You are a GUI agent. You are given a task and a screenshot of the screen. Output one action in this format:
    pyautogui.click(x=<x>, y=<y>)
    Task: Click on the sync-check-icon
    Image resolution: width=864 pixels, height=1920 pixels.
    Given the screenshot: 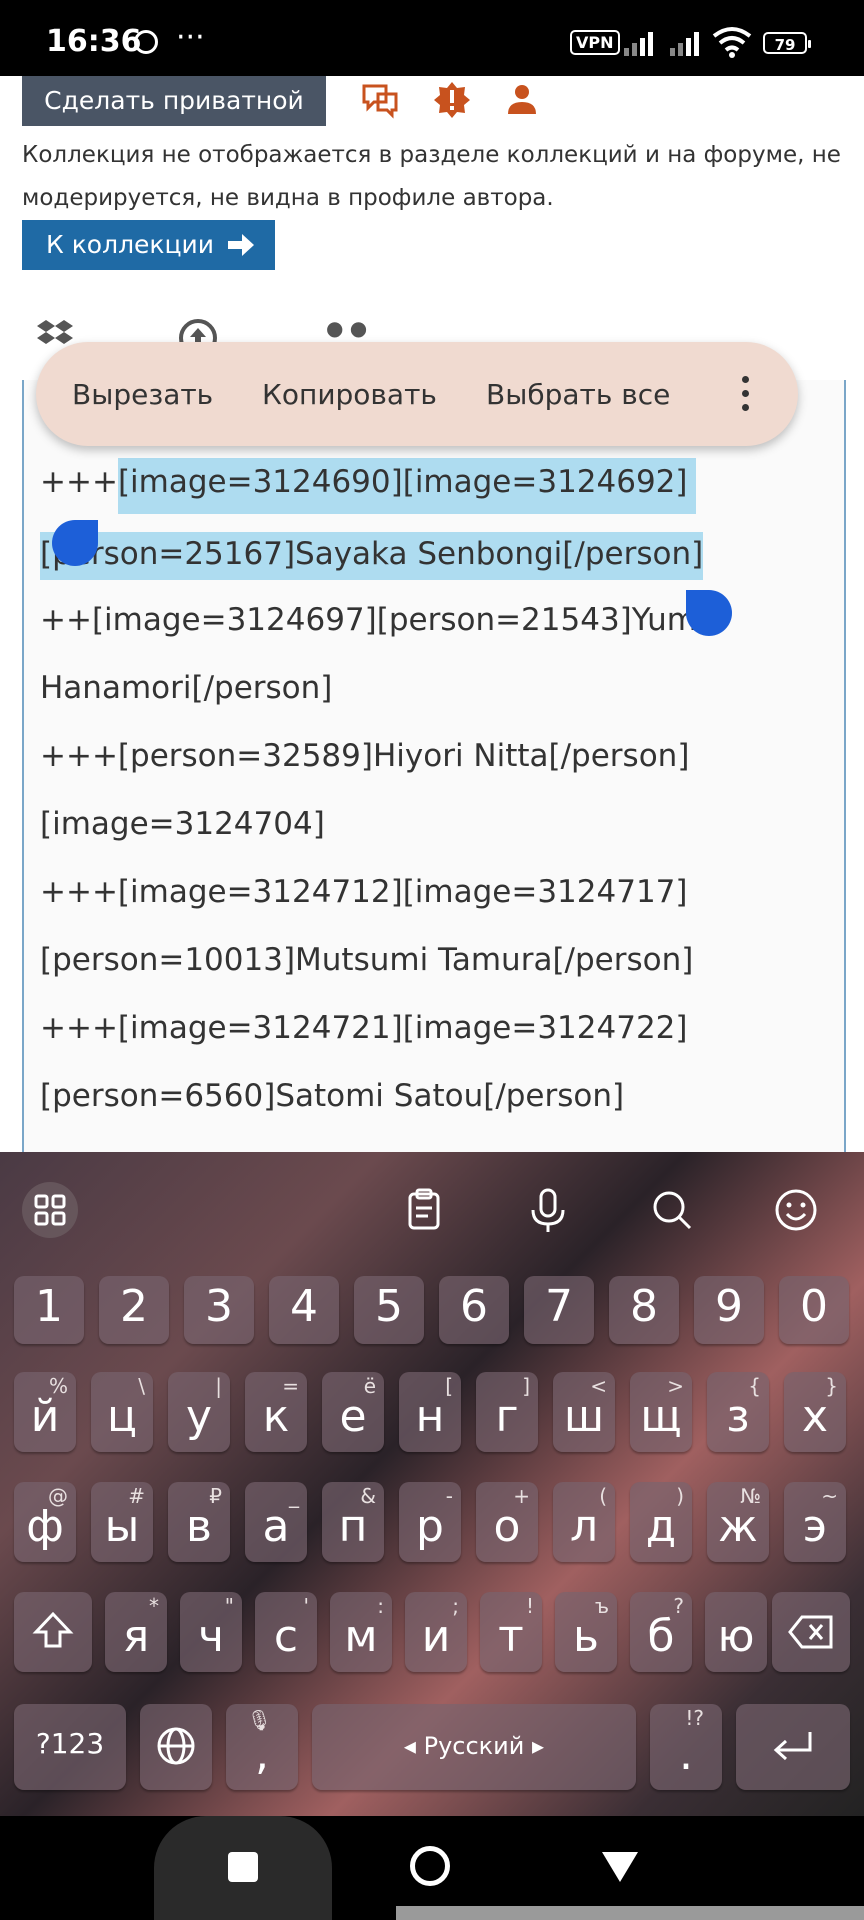 What is the action you would take?
    pyautogui.click(x=146, y=42)
    